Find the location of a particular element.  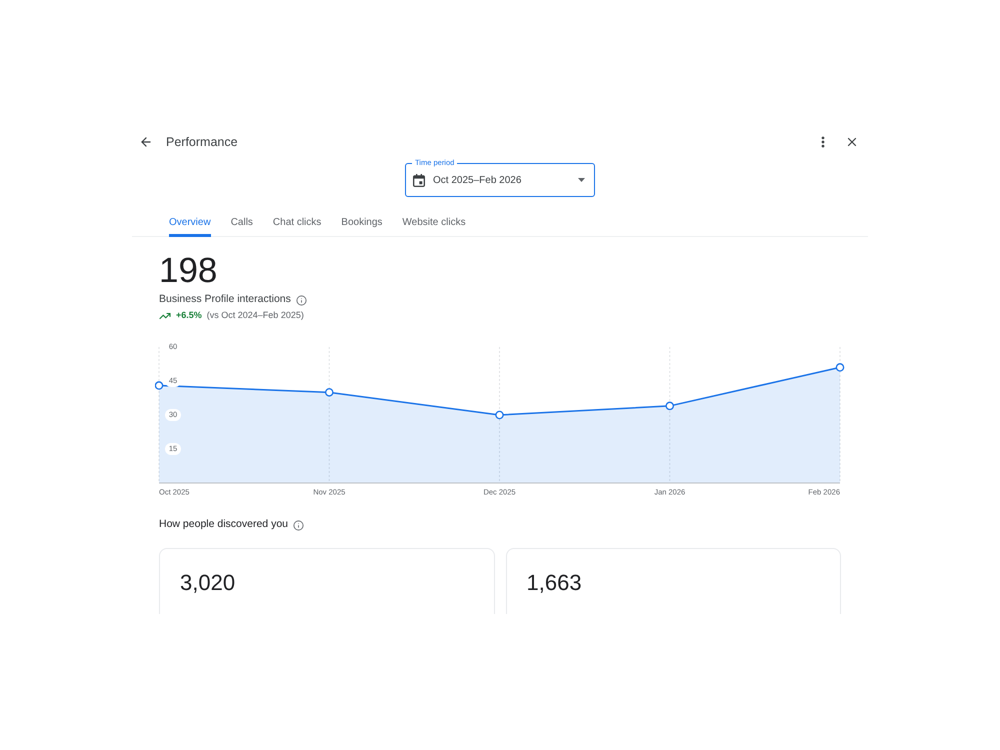

dropdown-caret-icon is located at coordinates (581, 180).